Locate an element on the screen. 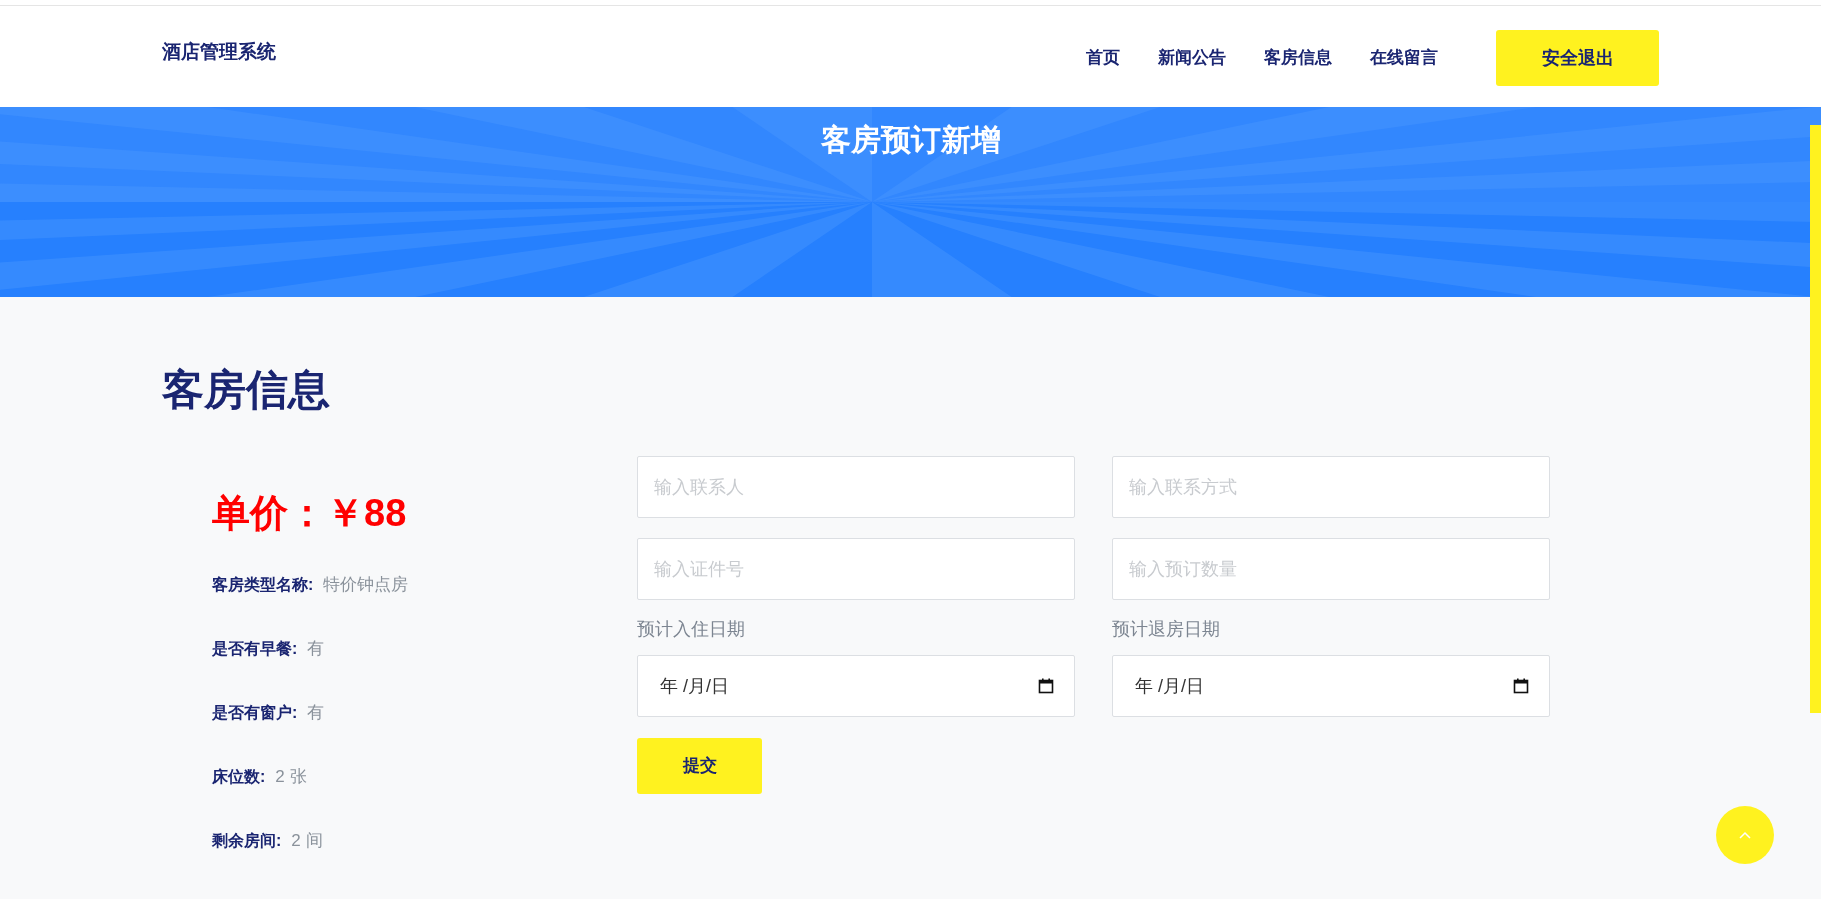 The height and width of the screenshot is (899, 1821). nav-link: 客房信息 is located at coordinates (1298, 58).